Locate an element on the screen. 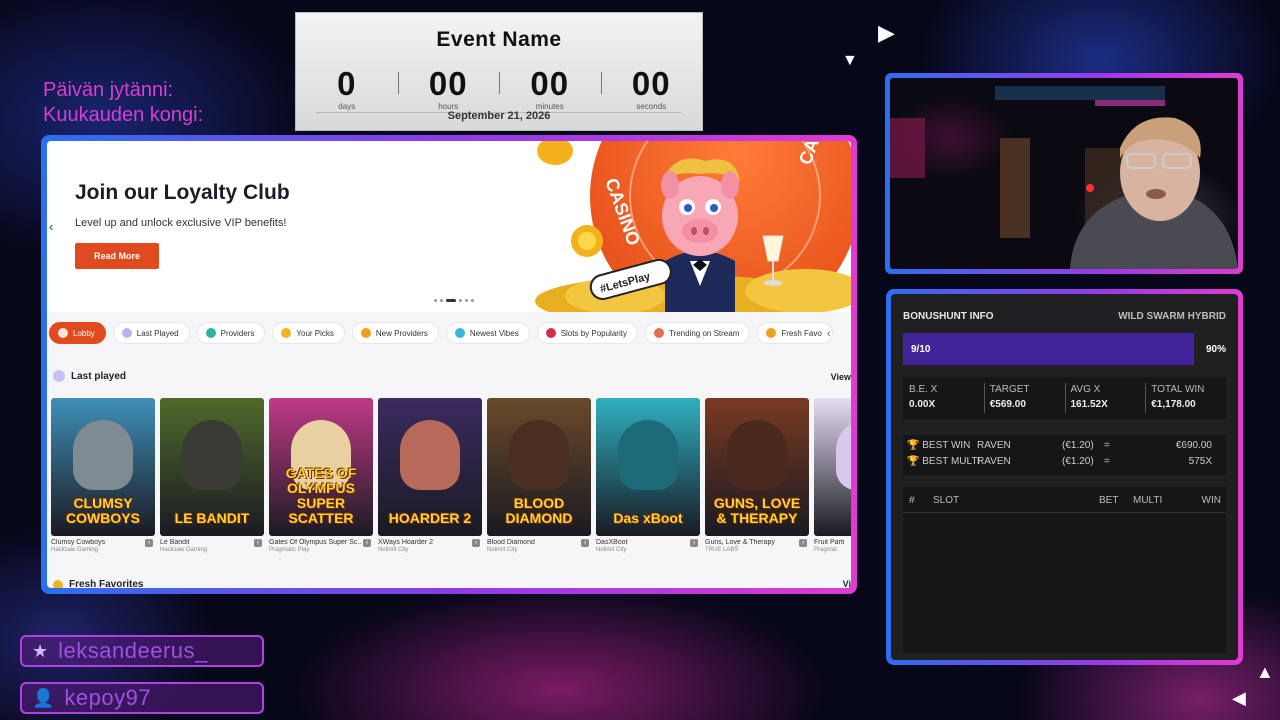 This screenshot has height=720, width=1280. game-name: DasXBoot is located at coordinates (612, 542).